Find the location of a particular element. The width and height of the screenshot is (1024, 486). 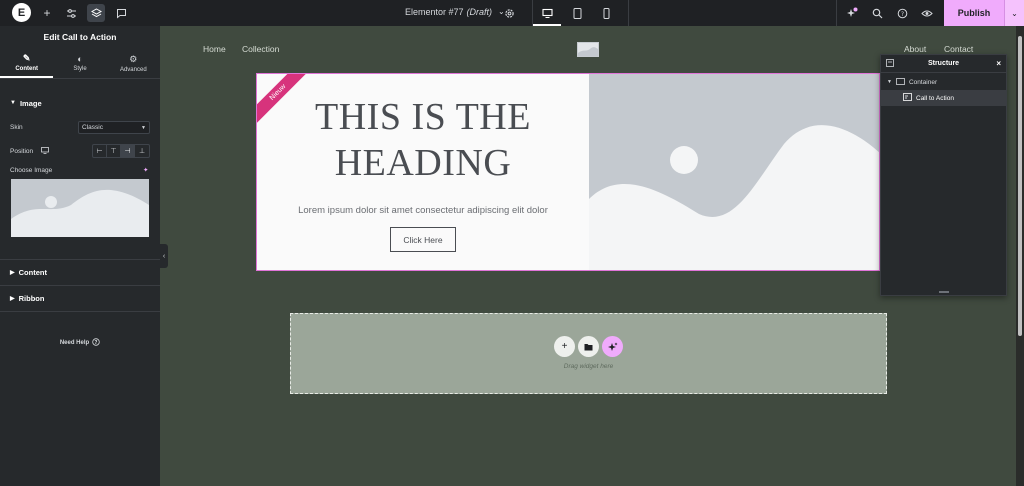

position-right-icon: ⊣ is located at coordinates (128, 151).